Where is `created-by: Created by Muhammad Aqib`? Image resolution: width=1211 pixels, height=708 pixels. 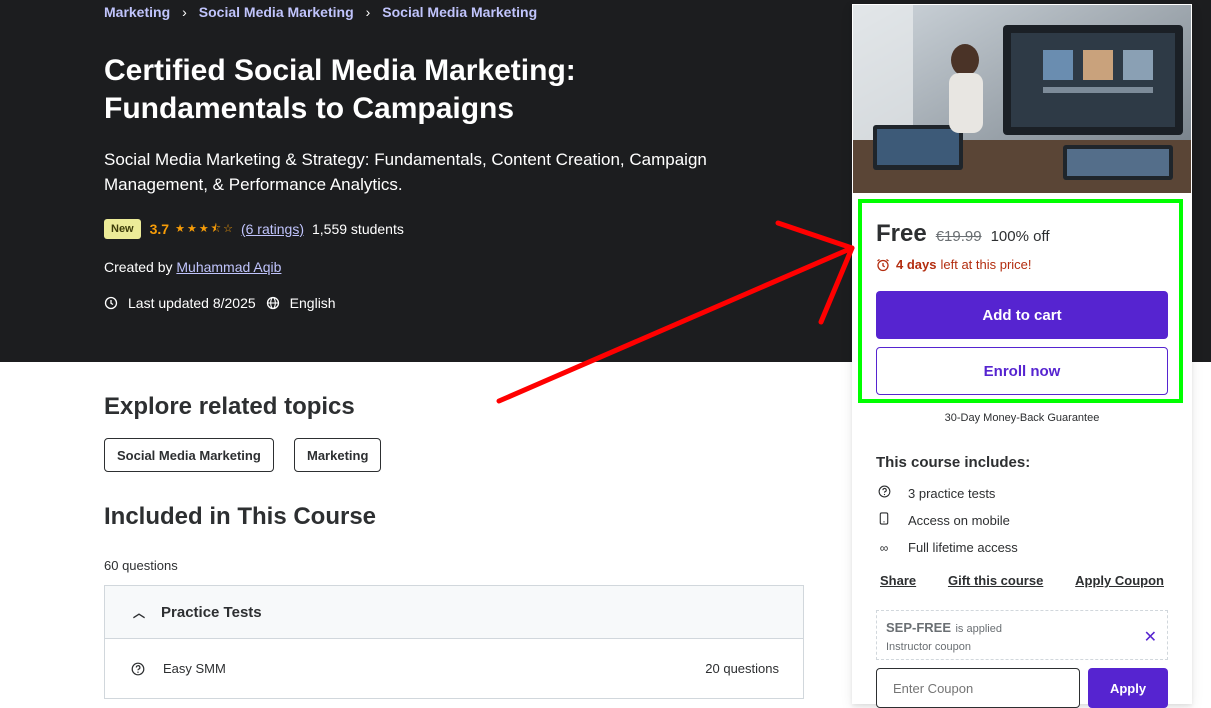
created-by: Created by Muhammad Aqib is located at coordinates (192, 267).